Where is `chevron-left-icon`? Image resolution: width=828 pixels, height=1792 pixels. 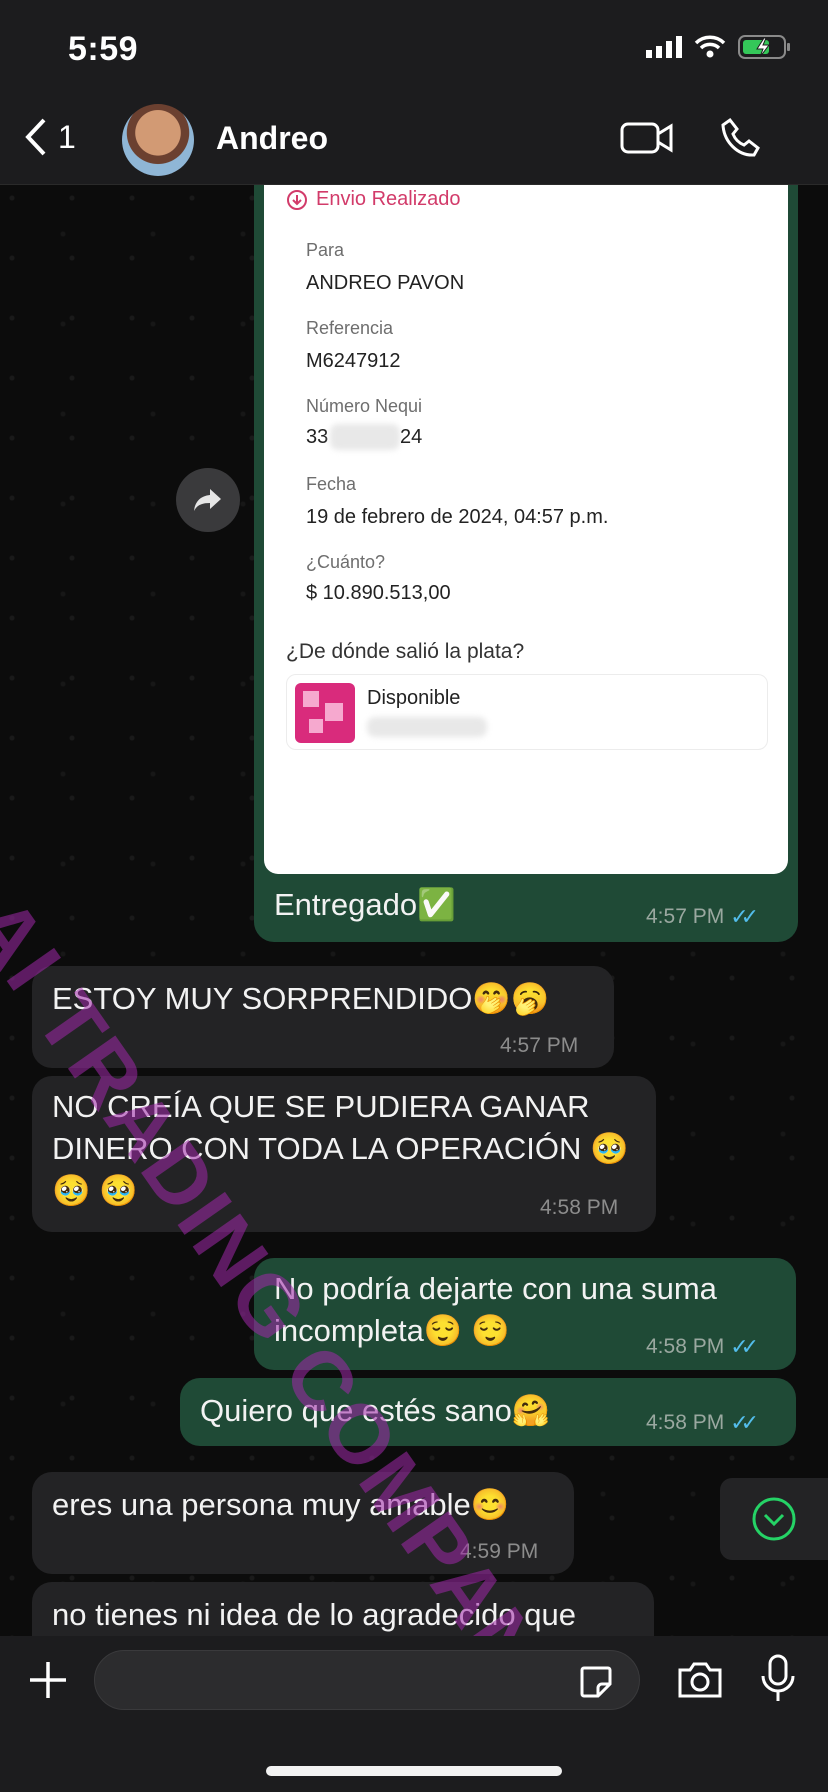
chevron-left-icon is located at coordinates (35, 137).